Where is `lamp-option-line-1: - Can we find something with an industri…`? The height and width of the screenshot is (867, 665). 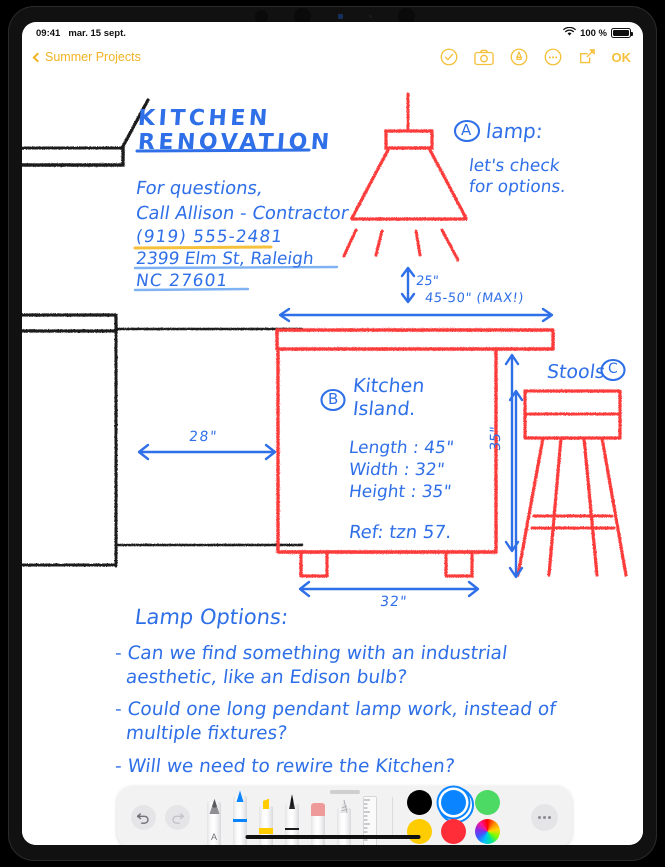 lamp-option-line-1: - Can we find something with an industri… is located at coordinates (311, 653).